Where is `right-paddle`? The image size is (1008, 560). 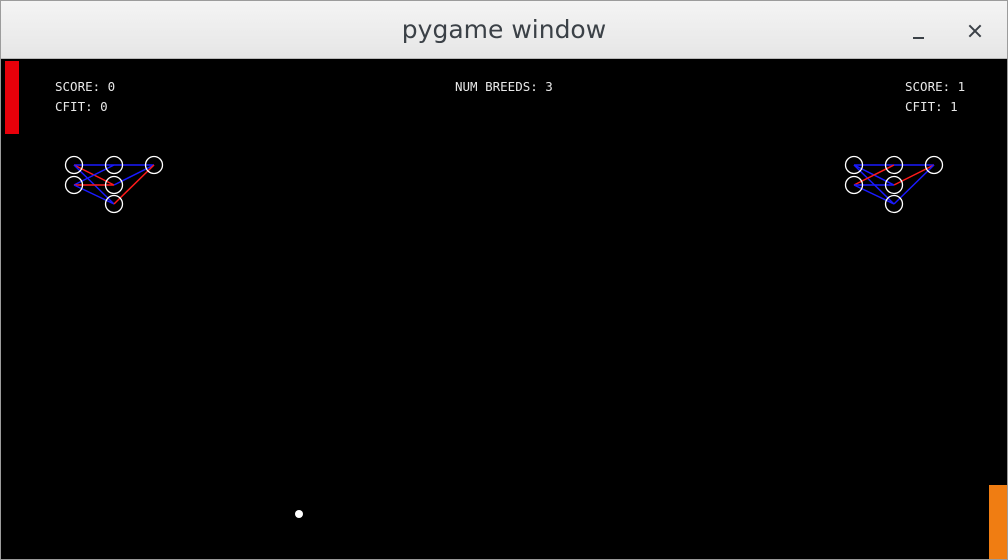
right-paddle is located at coordinates (998, 522).